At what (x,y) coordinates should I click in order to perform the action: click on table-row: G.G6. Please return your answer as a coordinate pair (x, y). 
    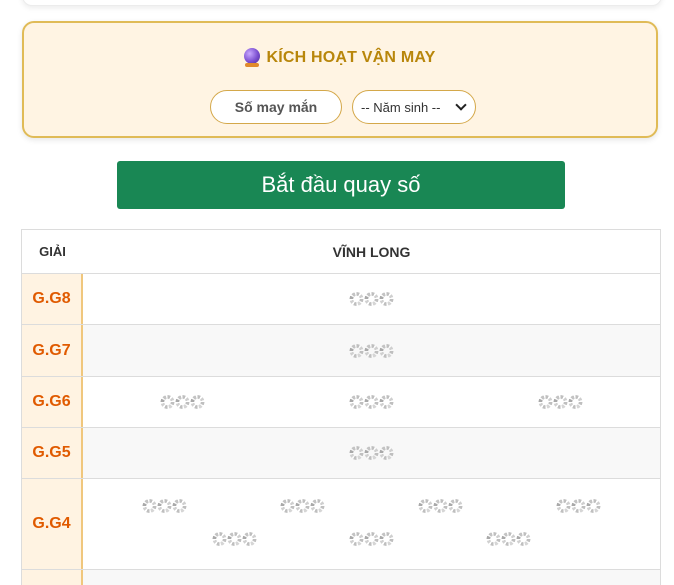
    Looking at the image, I should click on (341, 402).